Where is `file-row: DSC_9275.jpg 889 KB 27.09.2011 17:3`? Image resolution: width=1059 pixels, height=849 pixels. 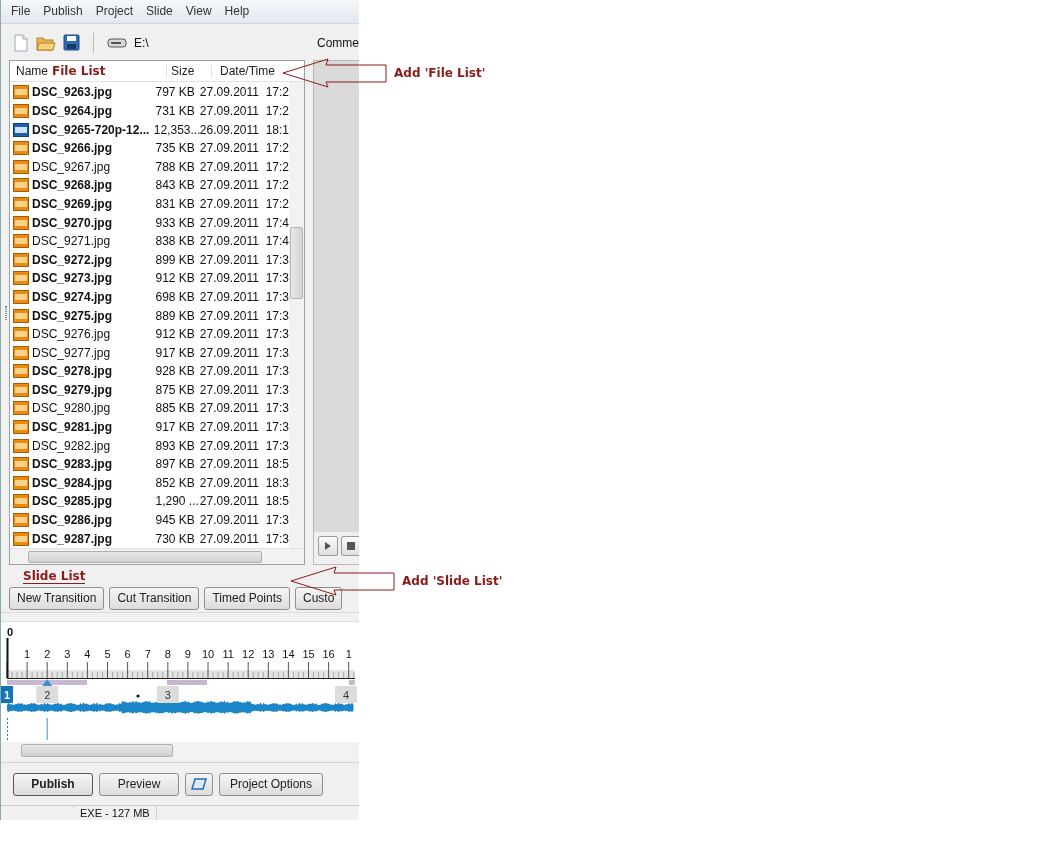
file-row: DSC_9275.jpg 889 KB 27.09.2011 17:3 is located at coordinates (149, 315).